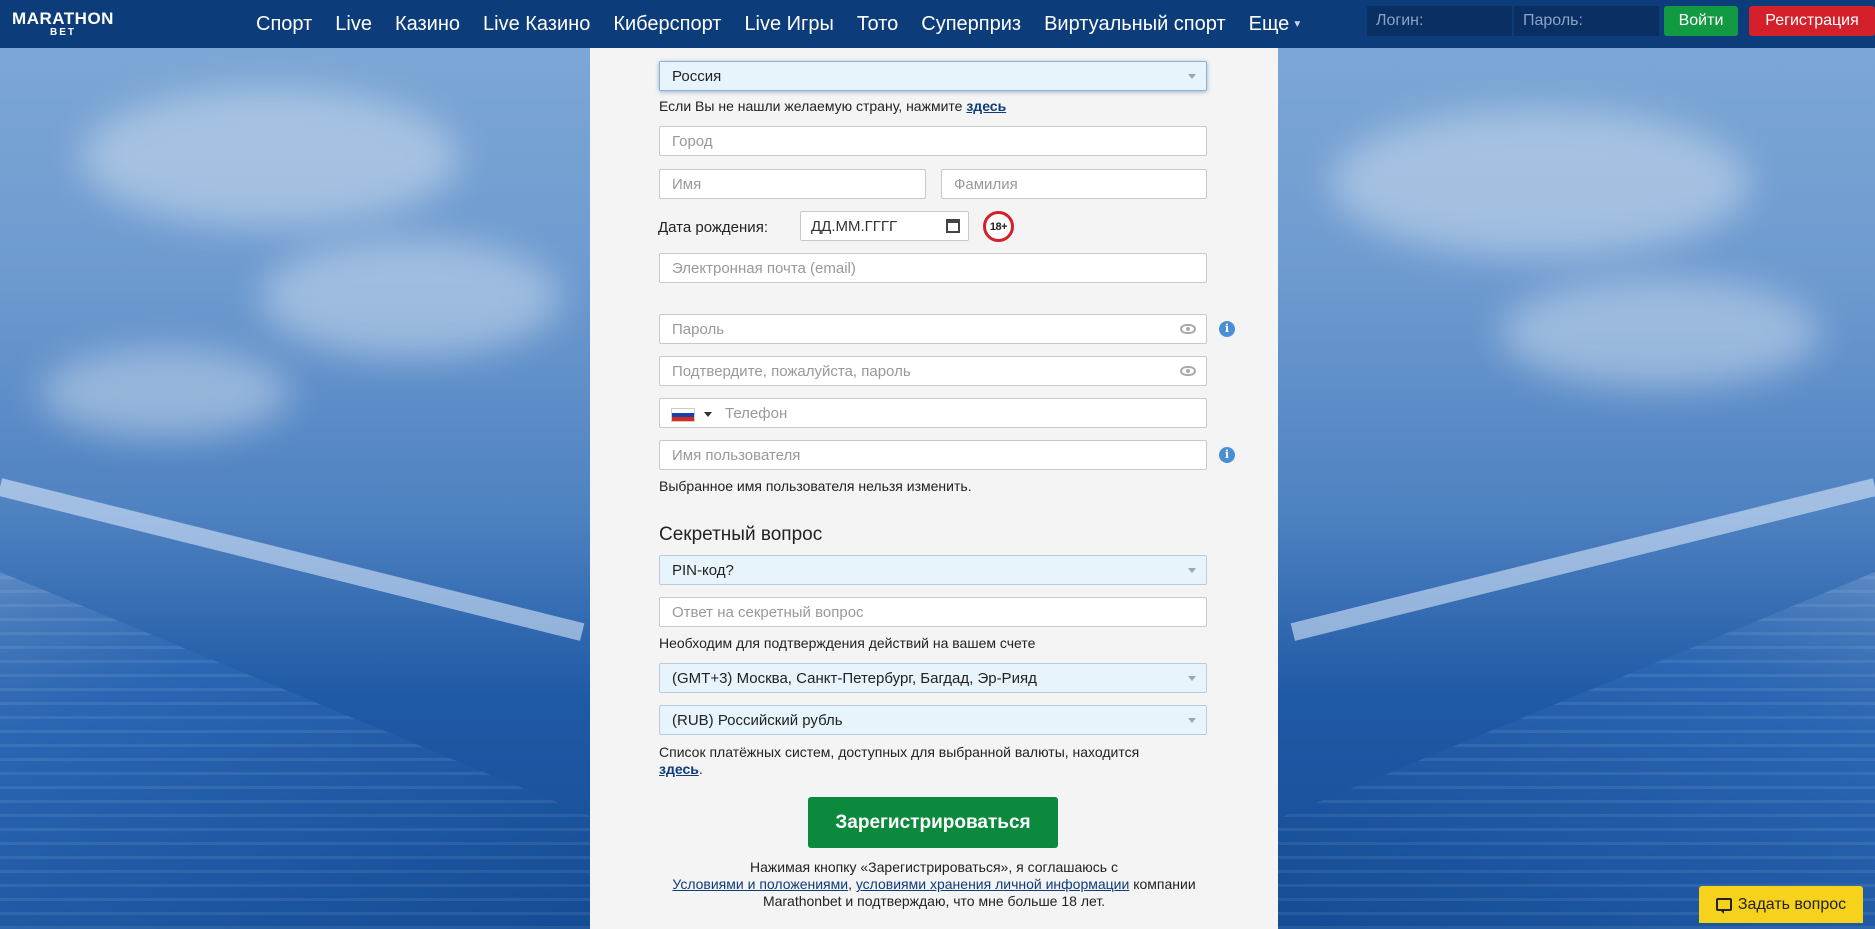 Image resolution: width=1875 pixels, height=929 pixels. I want to click on terms-comma: ,, so click(852, 884).